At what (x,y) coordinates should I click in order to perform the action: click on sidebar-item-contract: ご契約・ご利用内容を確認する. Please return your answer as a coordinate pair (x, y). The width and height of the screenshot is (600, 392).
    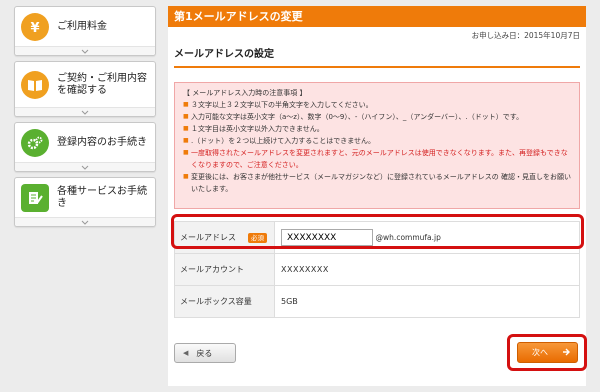
    Looking at the image, I should click on (85, 89).